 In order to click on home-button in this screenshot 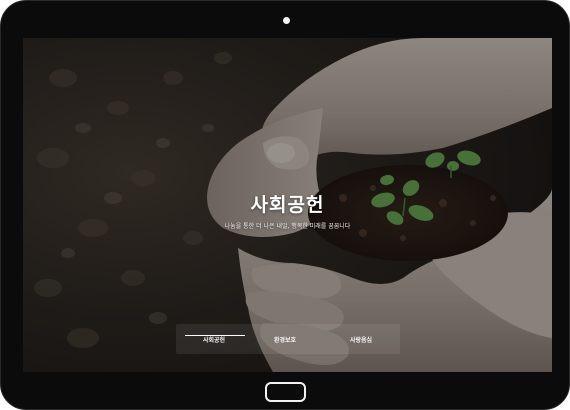, I will do `click(285, 392)`.